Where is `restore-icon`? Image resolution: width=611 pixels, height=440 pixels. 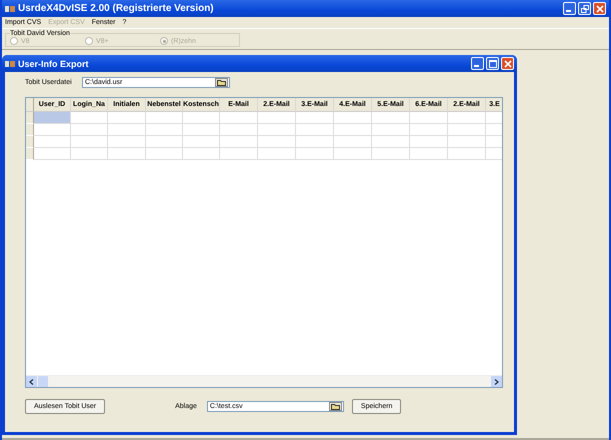 restore-icon is located at coordinates (584, 8).